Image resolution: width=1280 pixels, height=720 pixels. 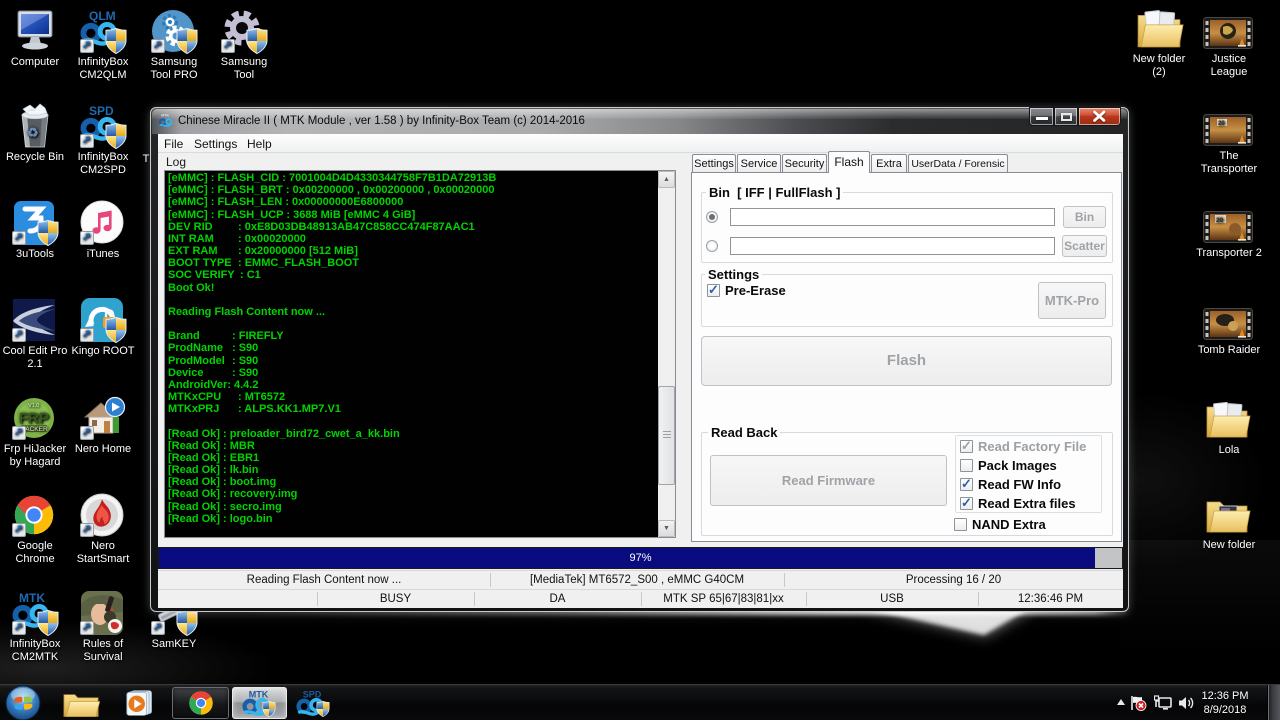 What do you see at coordinates (34, 418) in the screenshot?
I see `svg-text: FRP` at bounding box center [34, 418].